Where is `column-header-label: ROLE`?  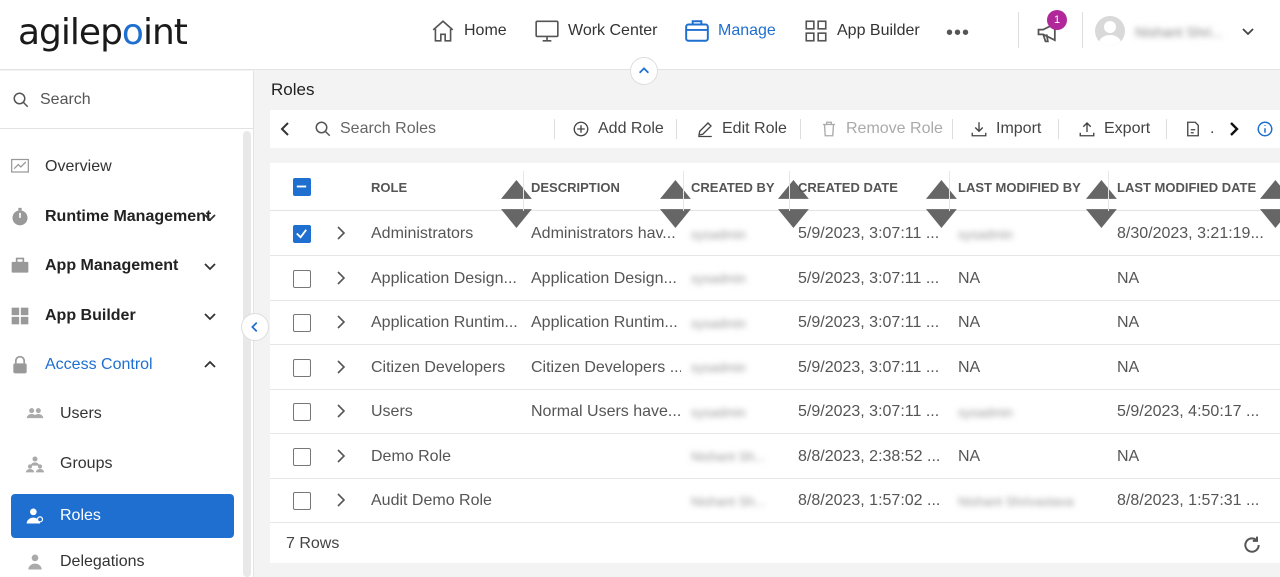
column-header-label: ROLE is located at coordinates (389, 187).